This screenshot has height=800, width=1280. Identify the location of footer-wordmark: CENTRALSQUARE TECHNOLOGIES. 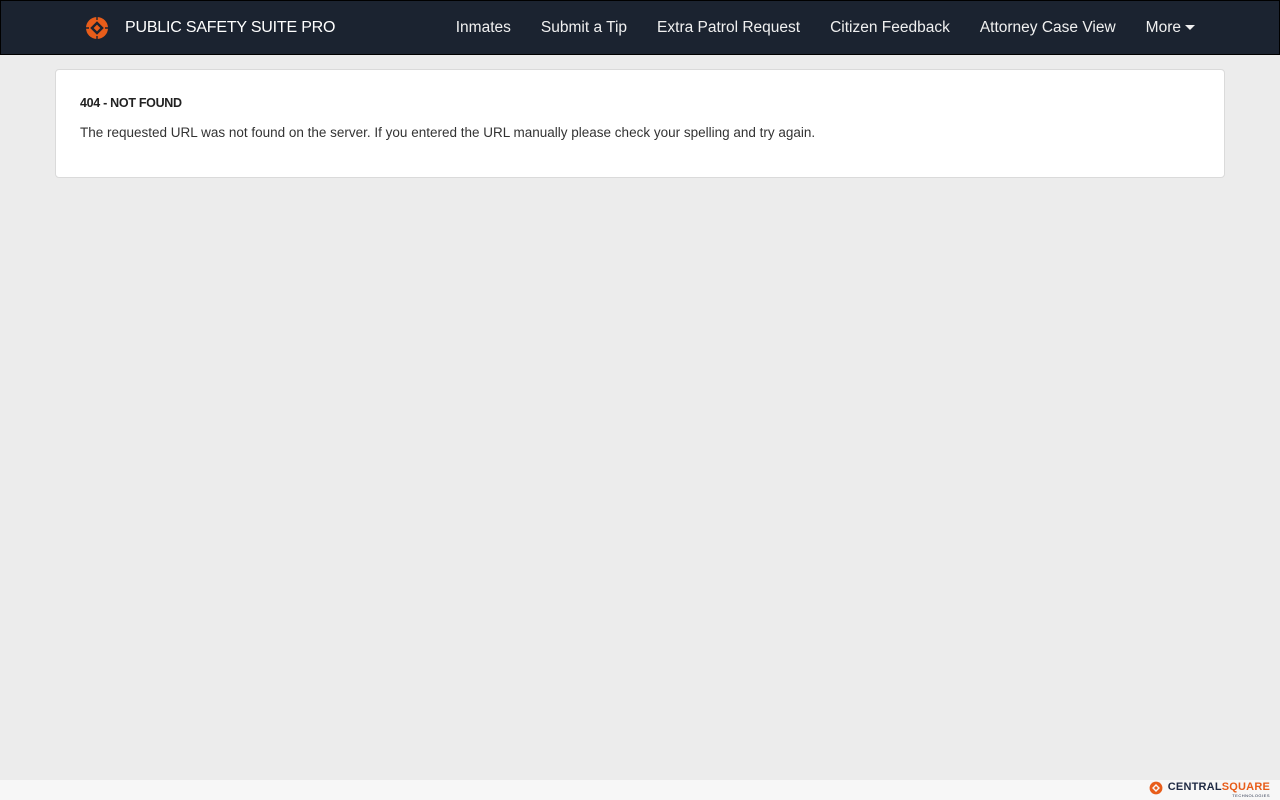
(1219, 789).